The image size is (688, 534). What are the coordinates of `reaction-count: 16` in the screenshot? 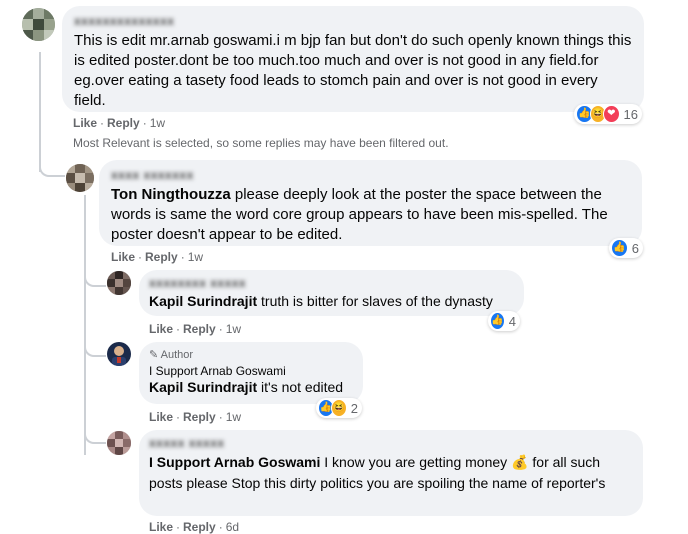 It's located at (631, 114).